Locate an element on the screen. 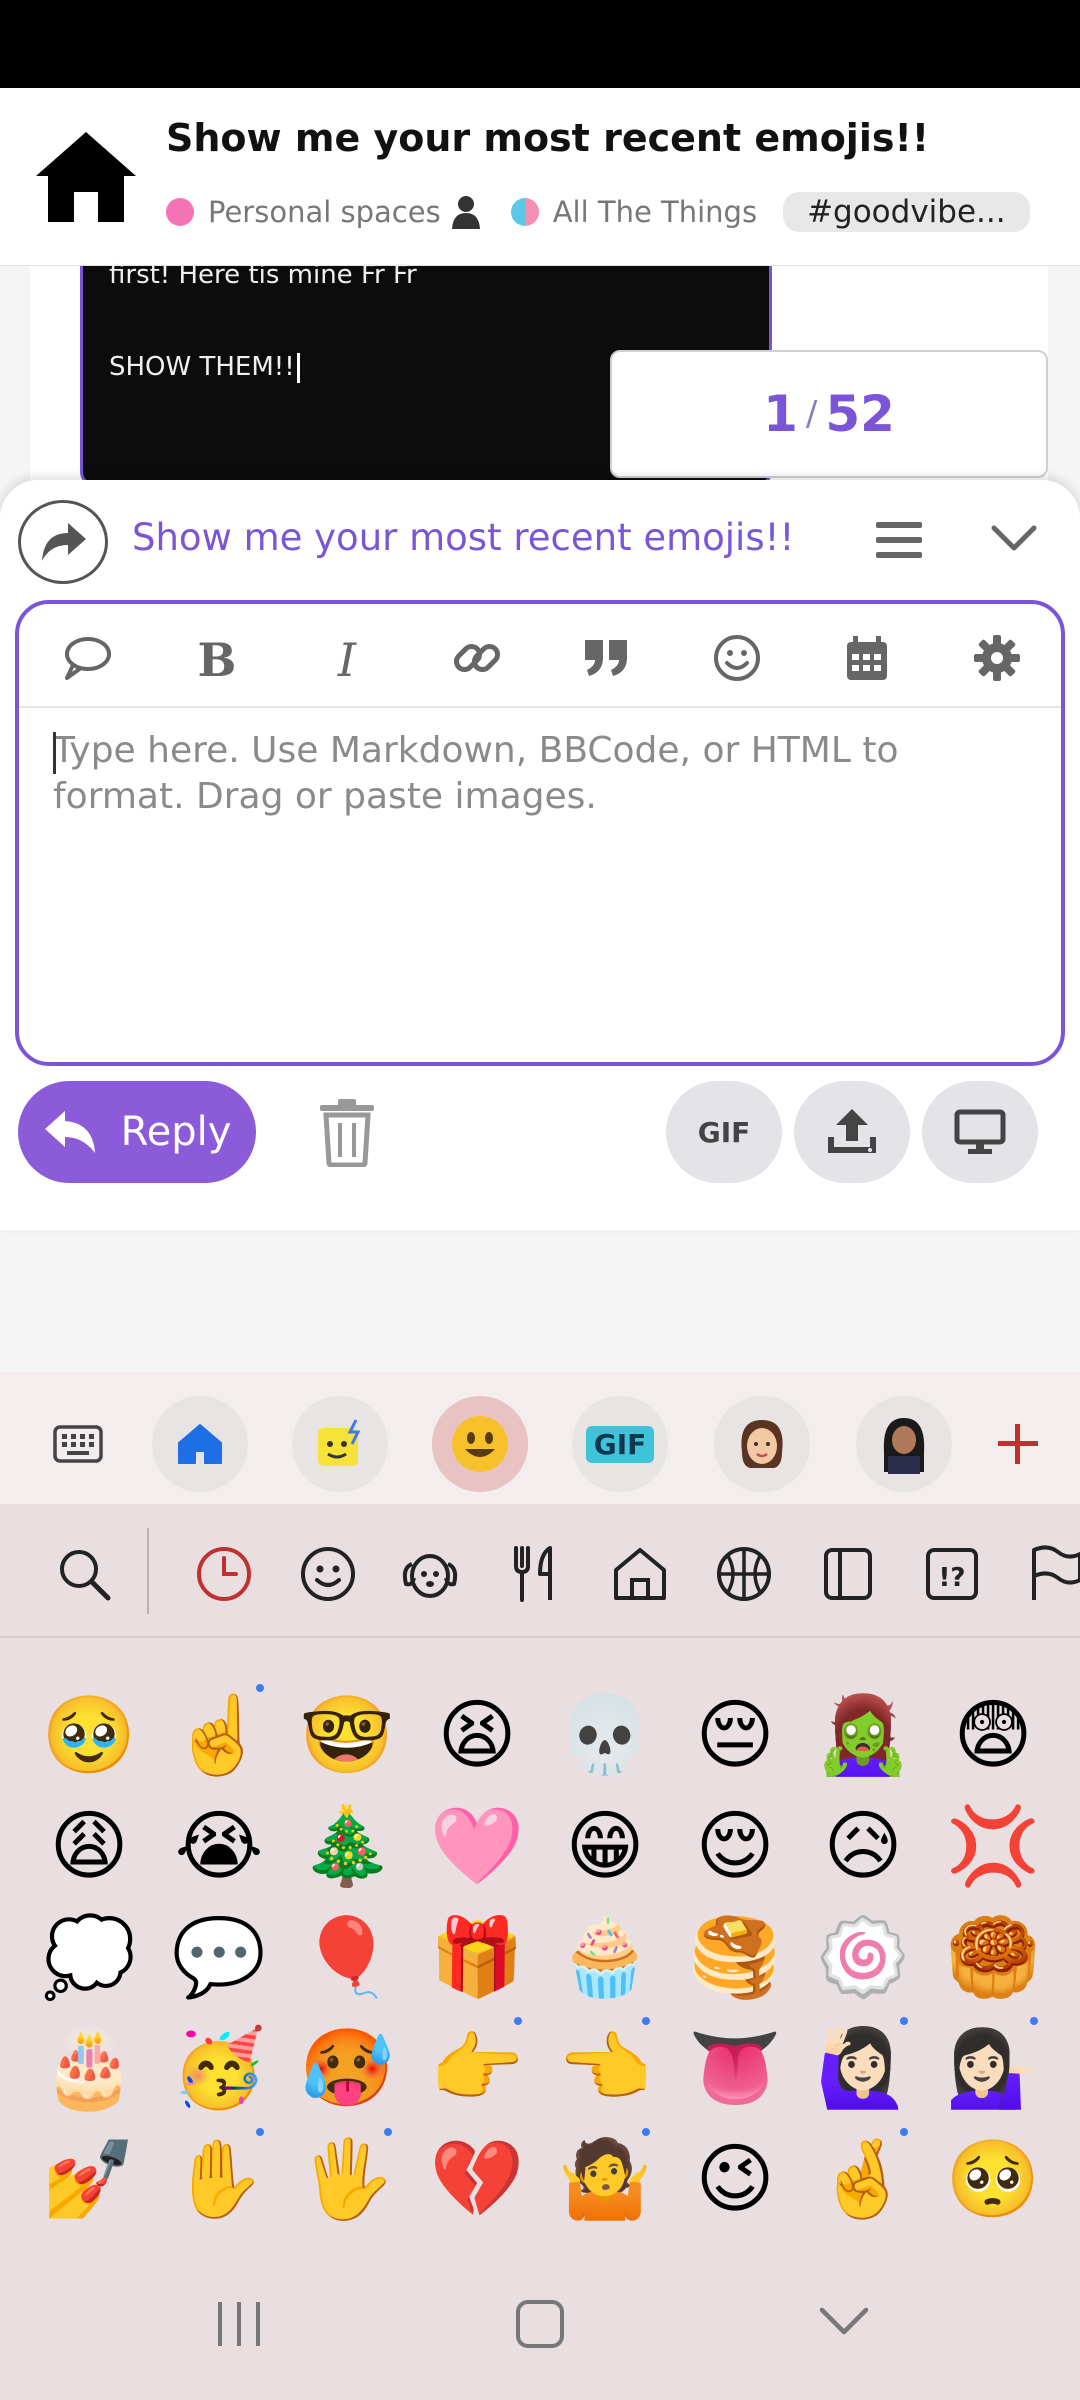  sticker-icon is located at coordinates (340, 1444).